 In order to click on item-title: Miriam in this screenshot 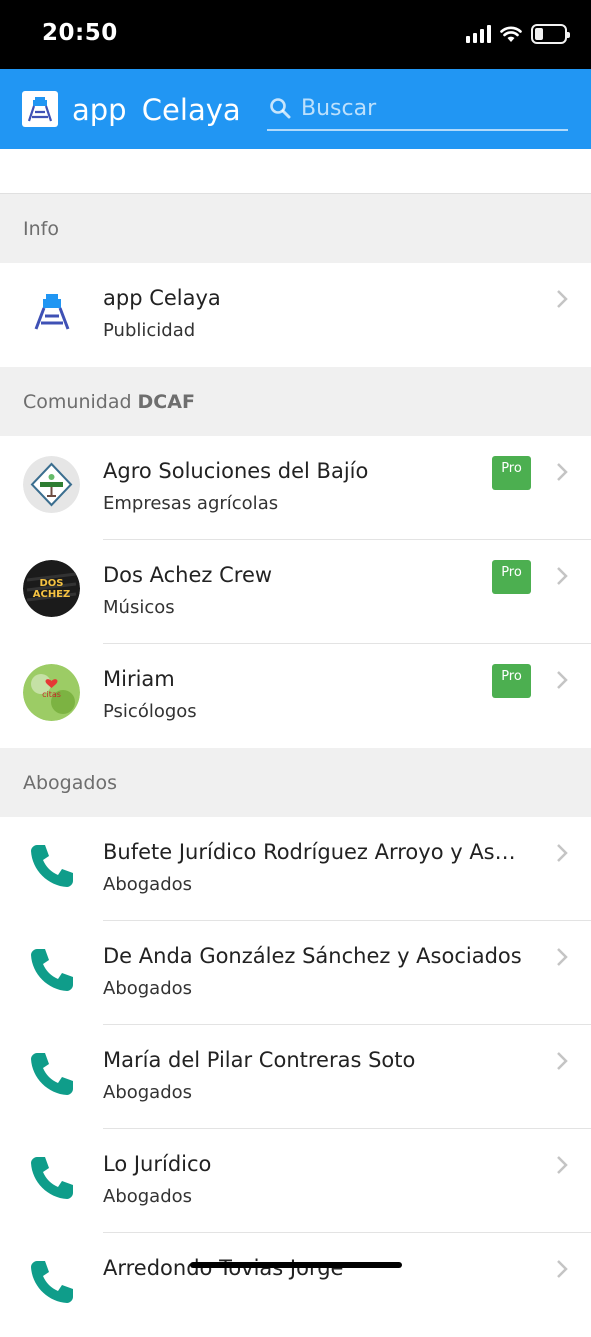, I will do `click(139, 679)`.